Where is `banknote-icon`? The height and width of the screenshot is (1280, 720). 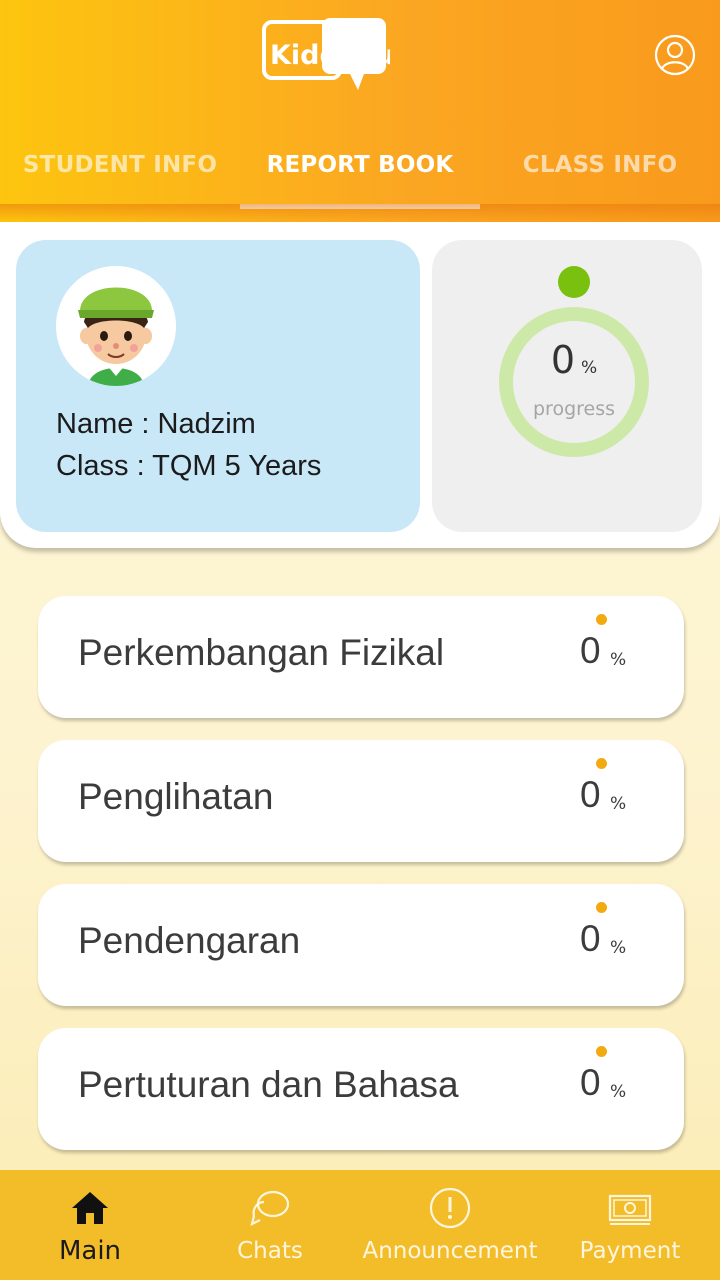 banknote-icon is located at coordinates (630, 1209).